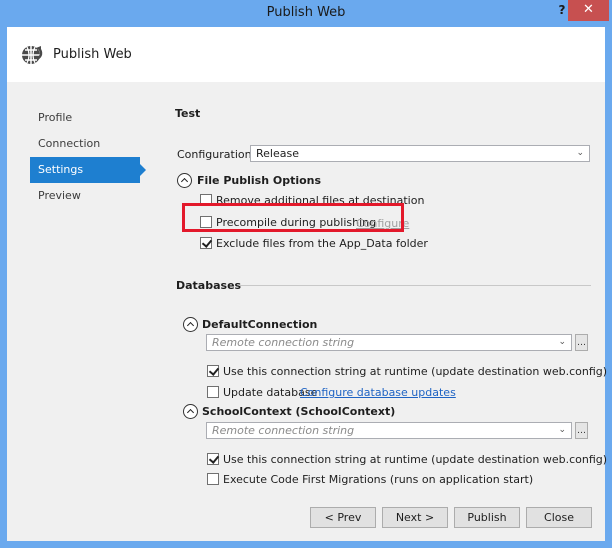 The width and height of the screenshot is (612, 548). Describe the element at coordinates (283, 430) in the screenshot. I see `school-context-placeholder: Remote connection string` at that location.